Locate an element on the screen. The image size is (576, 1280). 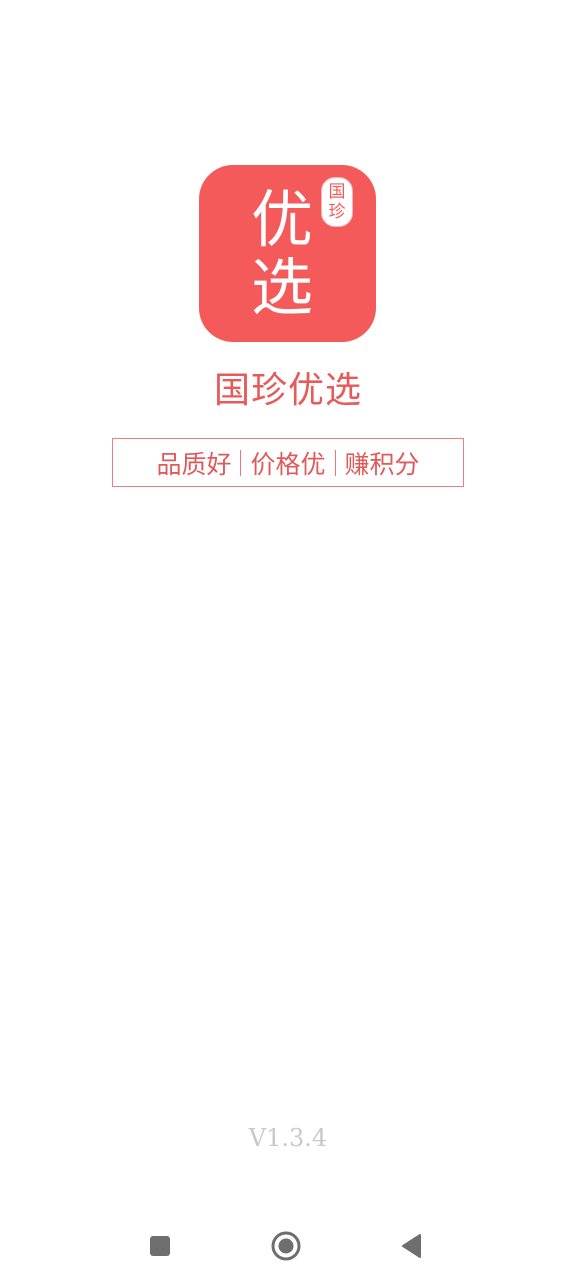
version-label: V1.3.4 is located at coordinates (288, 1138).